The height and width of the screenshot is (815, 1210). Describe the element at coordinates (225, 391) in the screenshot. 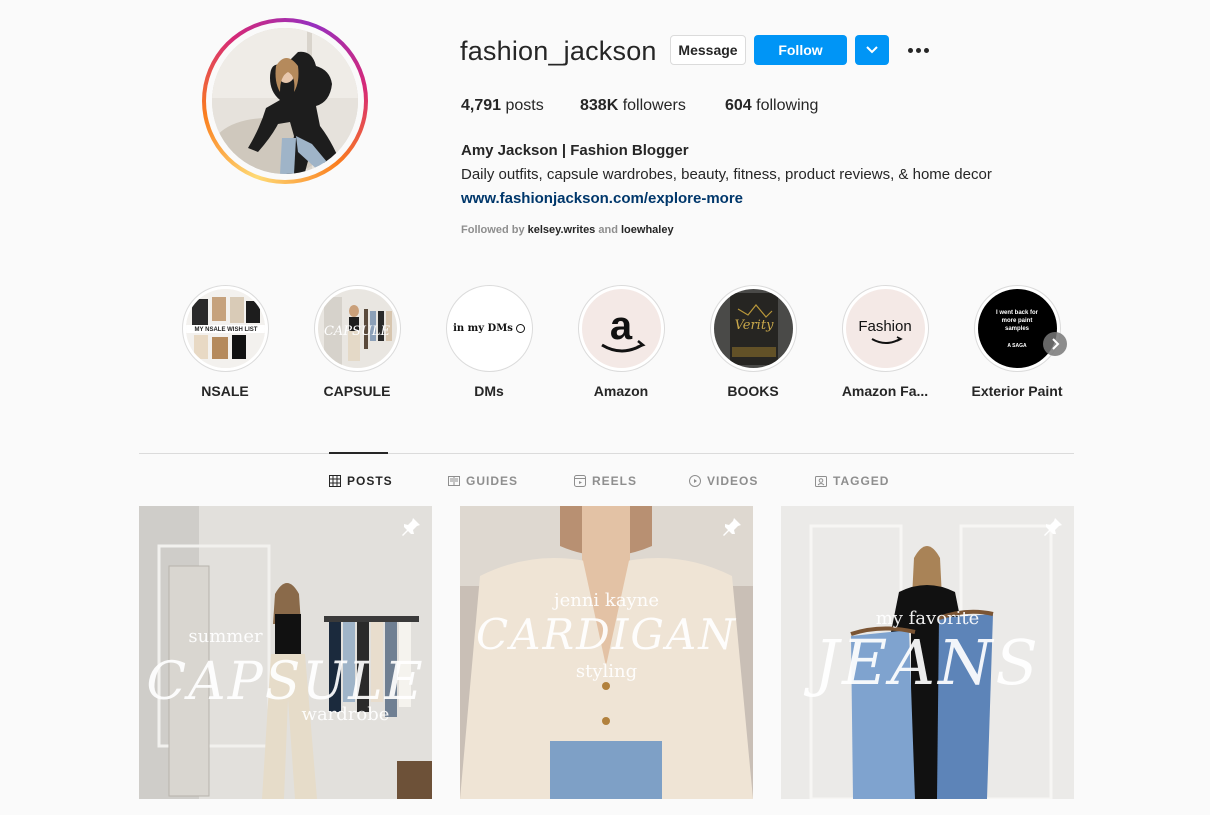

I see `highlight-label: NSALE` at that location.